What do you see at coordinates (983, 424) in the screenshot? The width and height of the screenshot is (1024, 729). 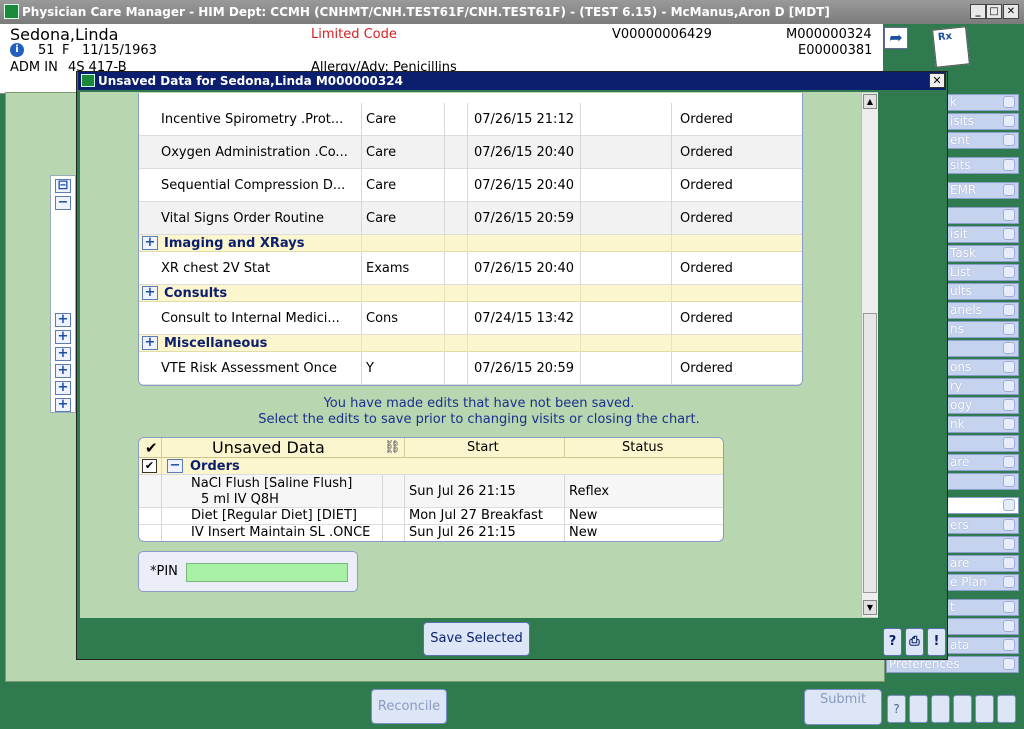 I see `sidebar-item: nk` at bounding box center [983, 424].